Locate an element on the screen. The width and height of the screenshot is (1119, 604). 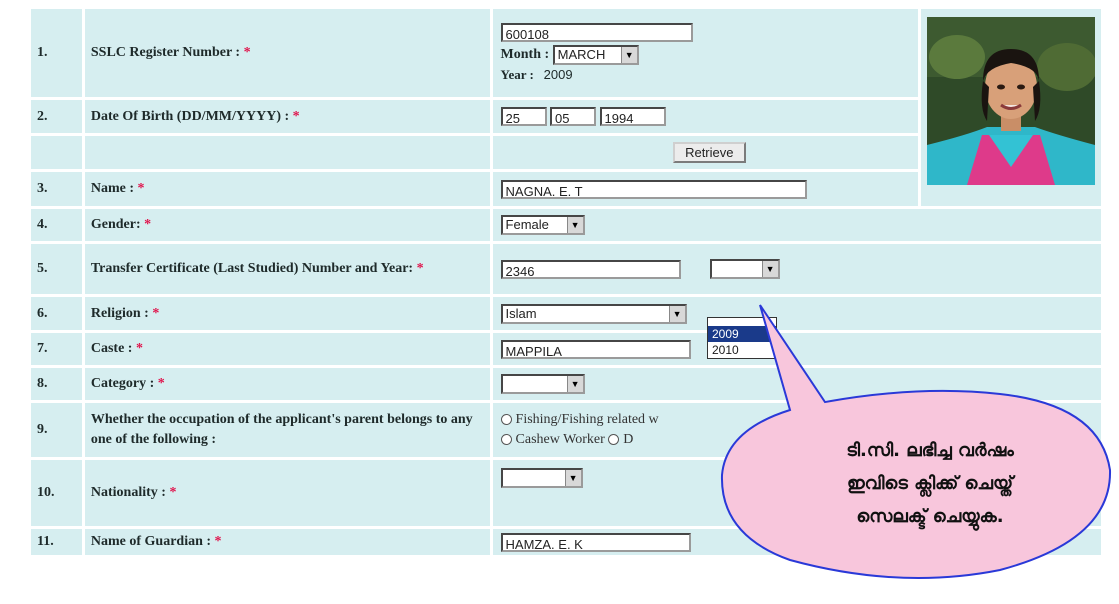
callout-line: ഇവിടെ ക്ലിക്ക് ചെയ്ത് is located at coordinates (930, 483).